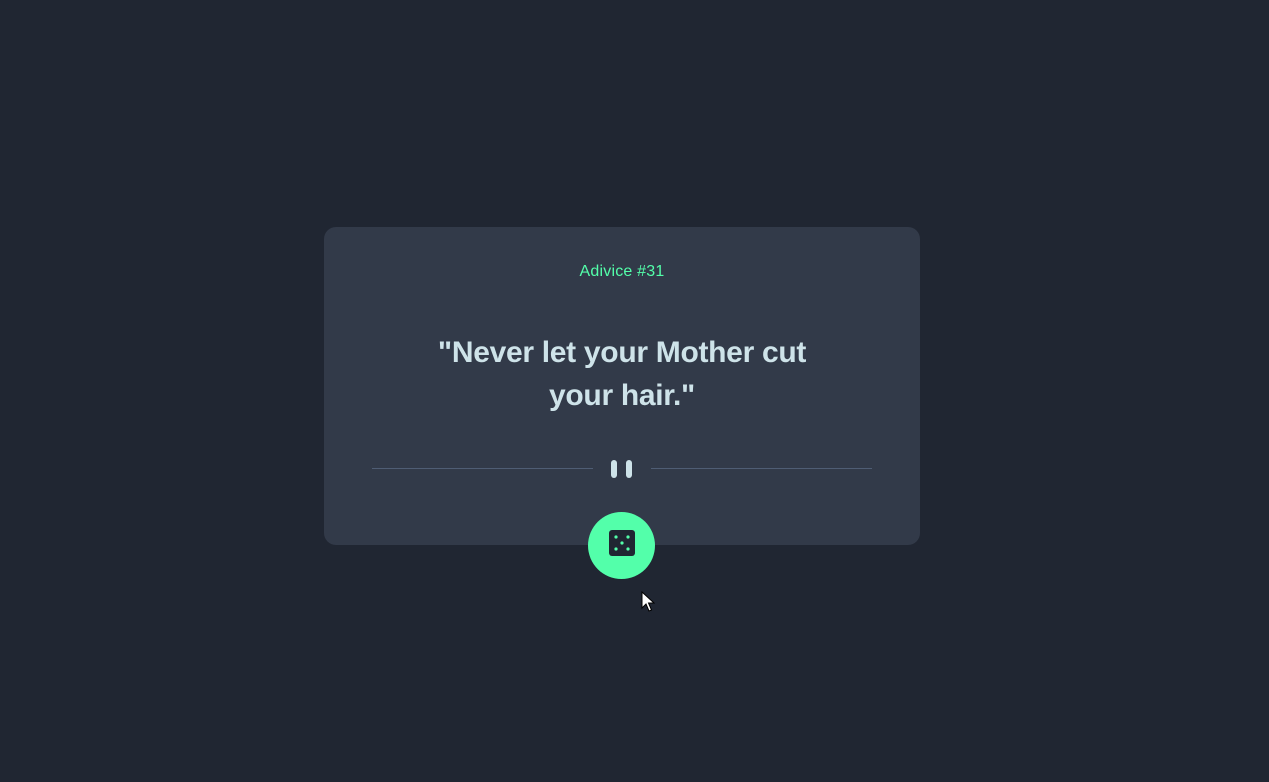 This screenshot has width=1269, height=782. I want to click on dice-icon, so click(622, 543).